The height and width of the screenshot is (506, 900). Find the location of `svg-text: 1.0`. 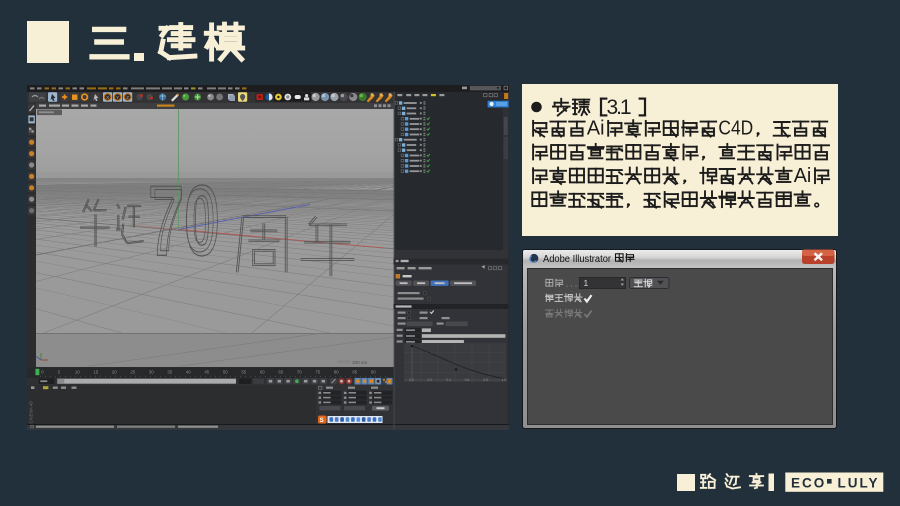

svg-text: 1.0 is located at coordinates (504, 380).